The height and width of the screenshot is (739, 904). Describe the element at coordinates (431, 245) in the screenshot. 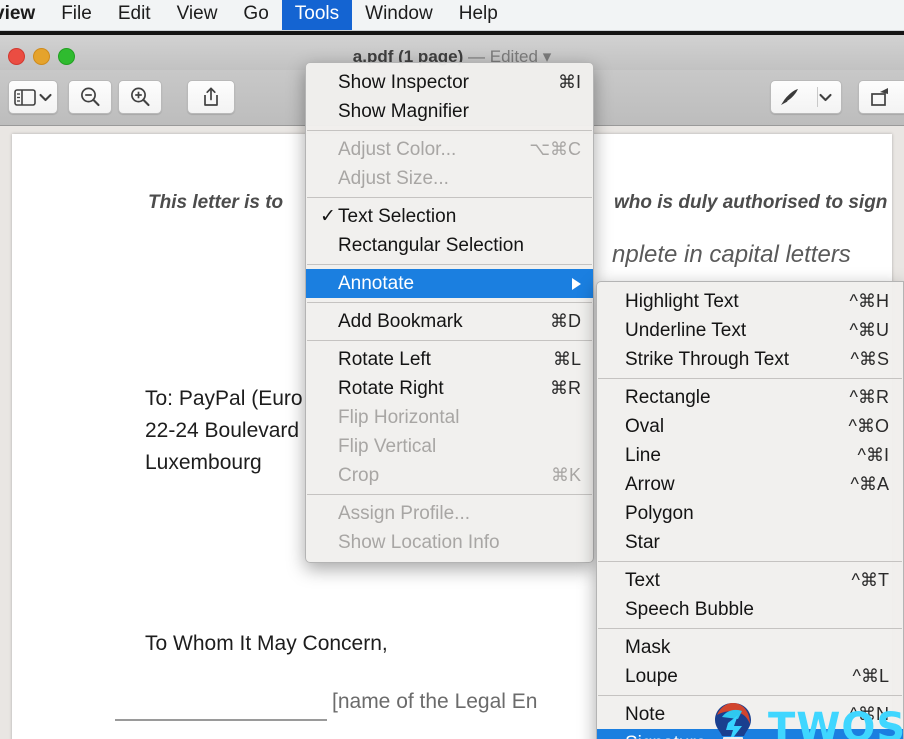

I see `menu-item-label: Rectangular Selection` at that location.